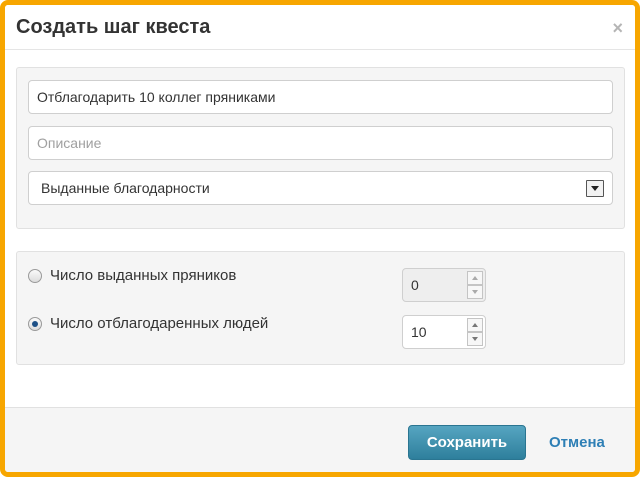  What do you see at coordinates (595, 188) in the screenshot?
I see `chevron-down-icon` at bounding box center [595, 188].